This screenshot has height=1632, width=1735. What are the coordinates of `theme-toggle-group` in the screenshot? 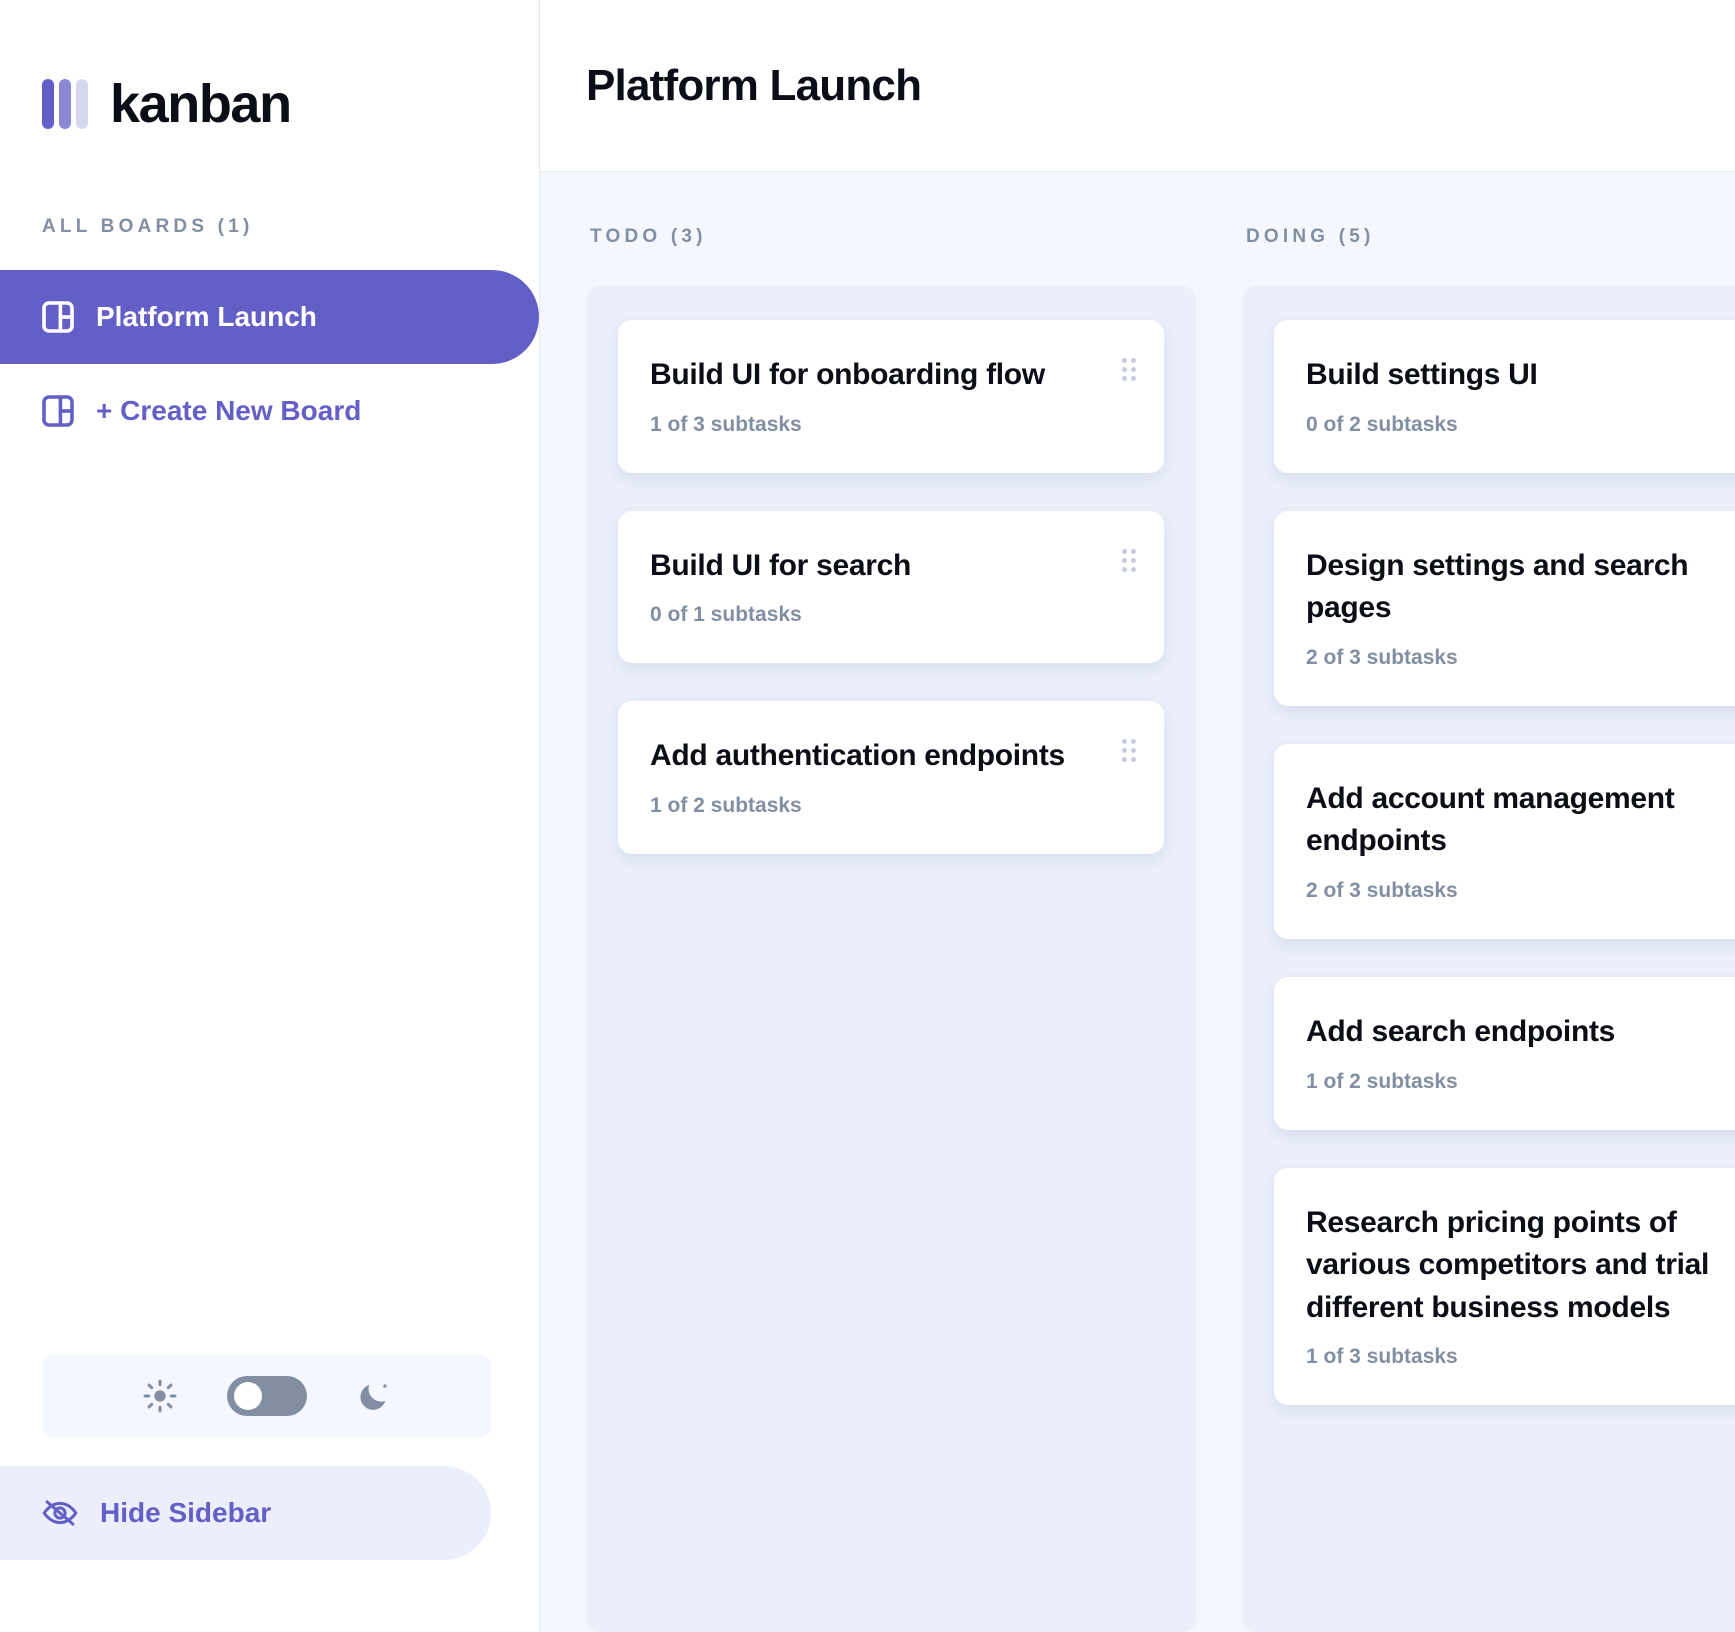 It's located at (266, 1396).